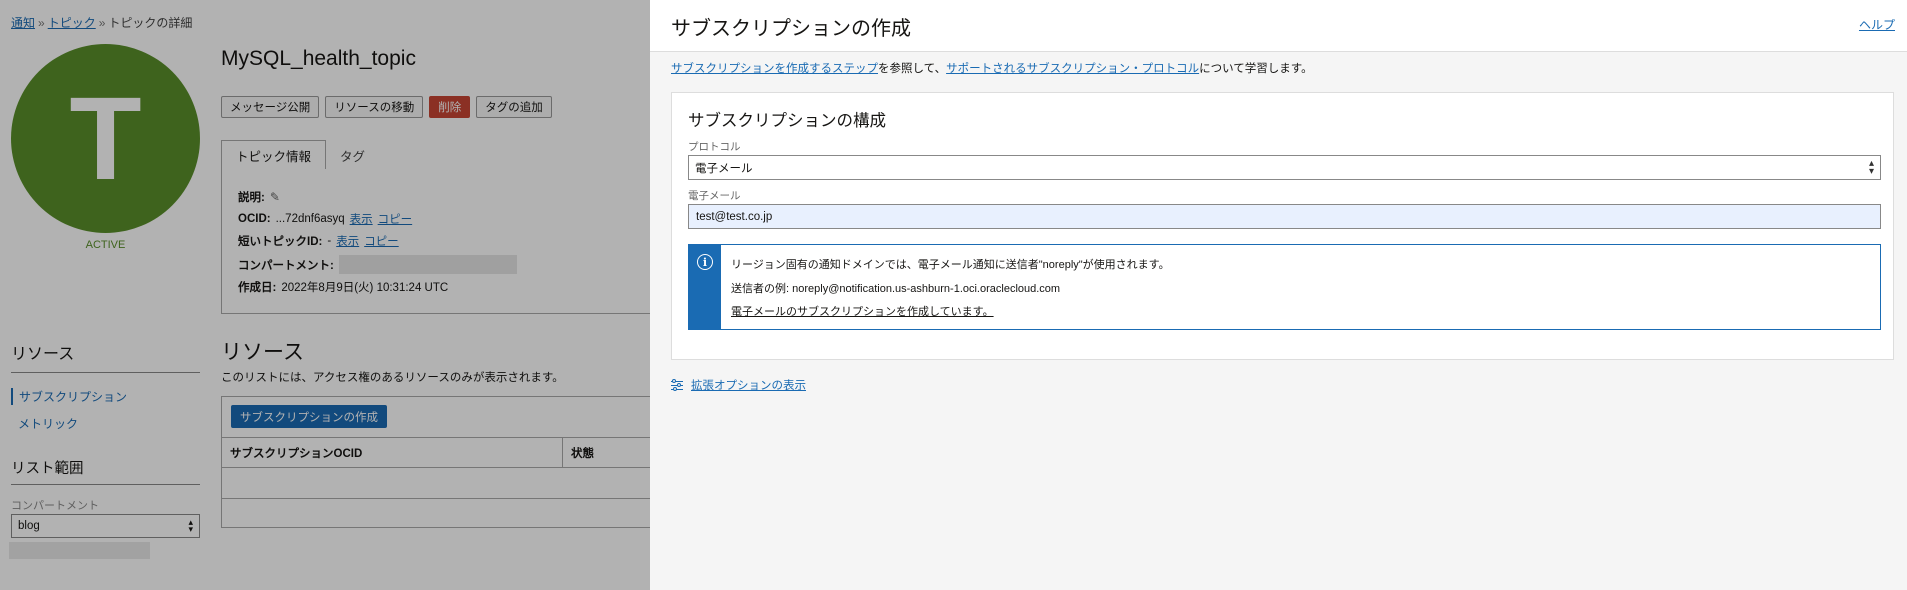 The width and height of the screenshot is (1907, 590). I want to click on table-header: サブスクリプションOCID 状態, so click(436, 452).